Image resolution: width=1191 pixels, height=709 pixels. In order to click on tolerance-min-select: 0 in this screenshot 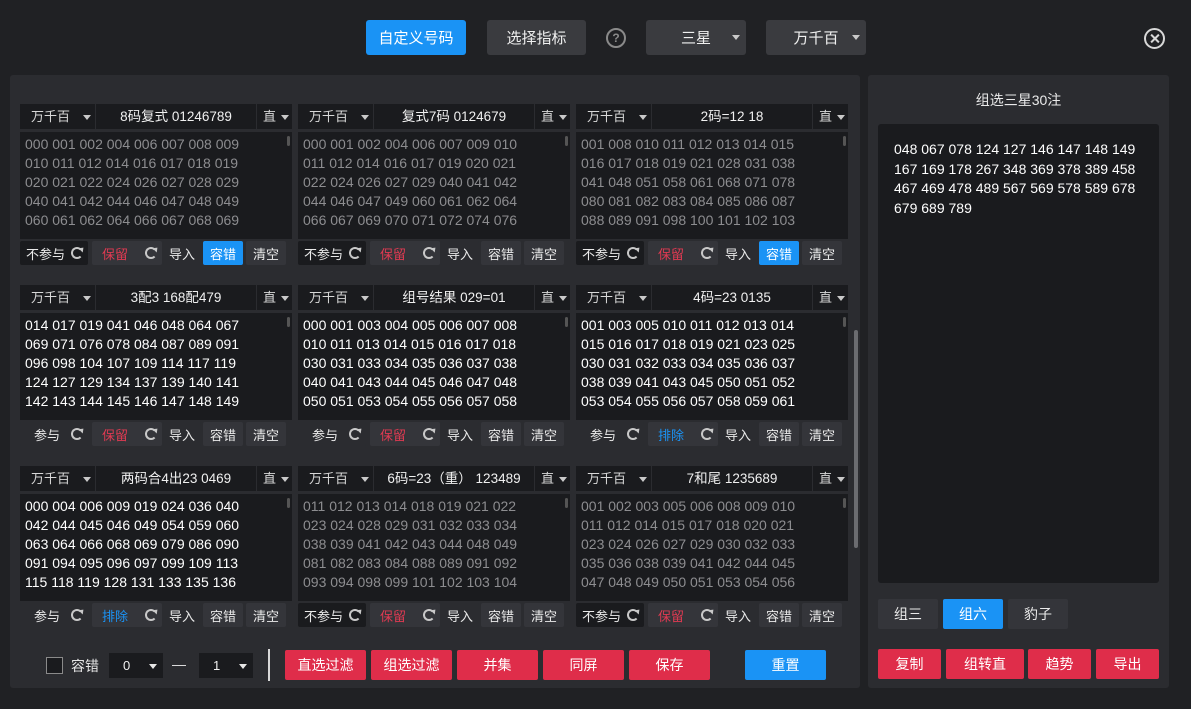, I will do `click(136, 665)`.